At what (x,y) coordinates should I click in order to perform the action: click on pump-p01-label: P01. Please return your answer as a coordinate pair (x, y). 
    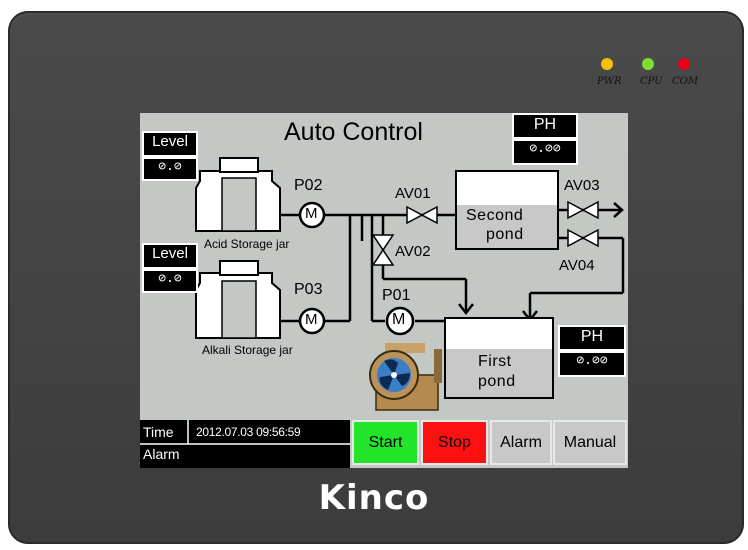
    Looking at the image, I should click on (396, 295).